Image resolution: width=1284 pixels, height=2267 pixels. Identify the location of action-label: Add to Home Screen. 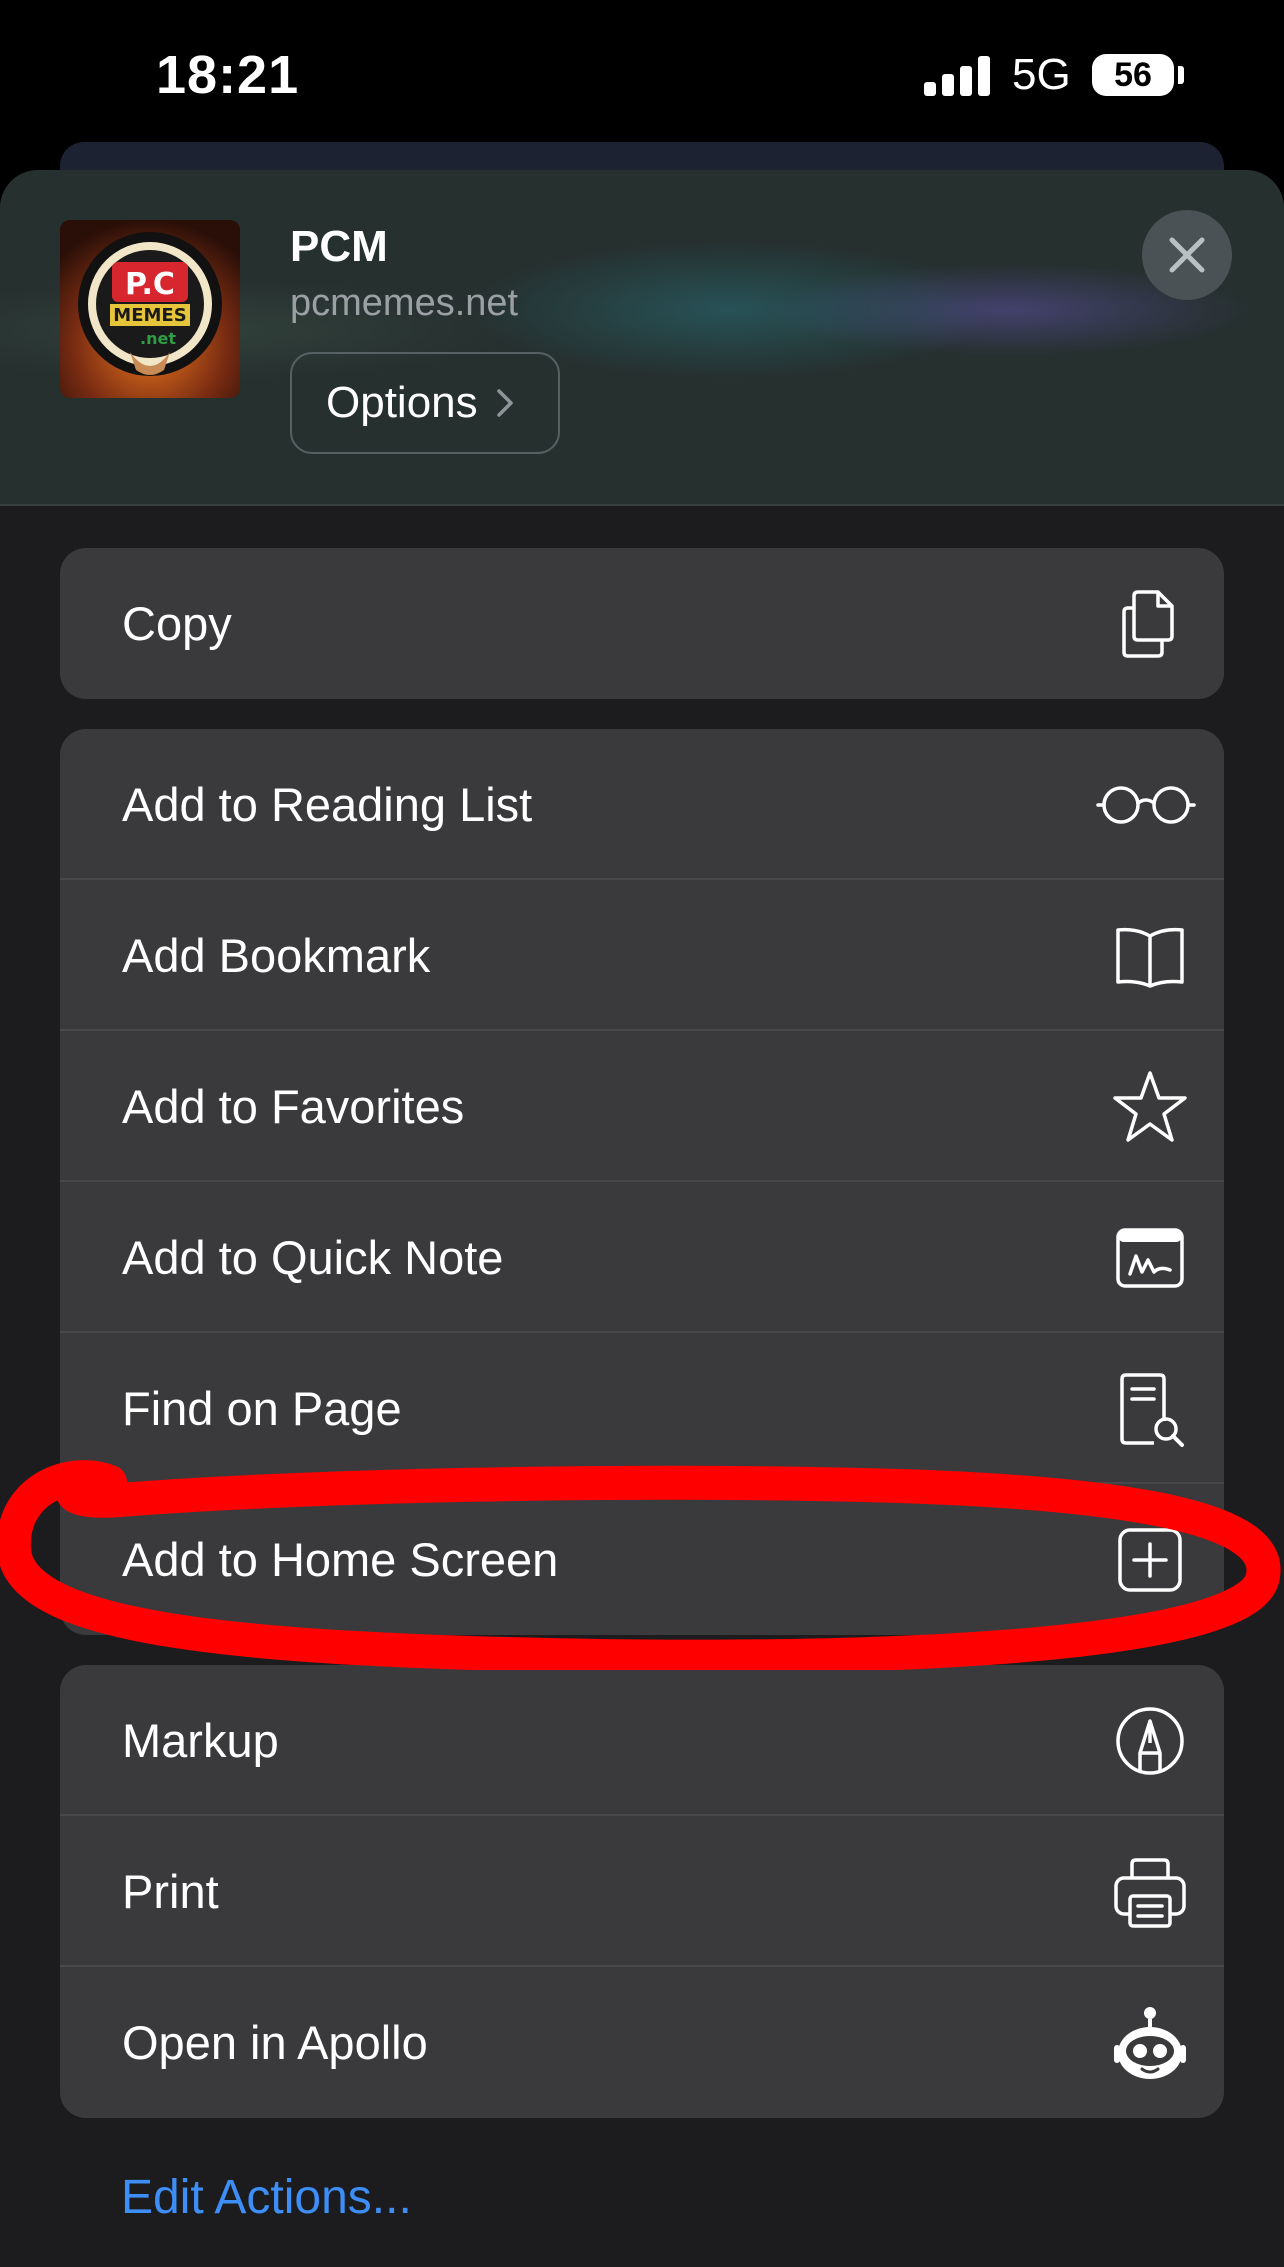
(340, 1559).